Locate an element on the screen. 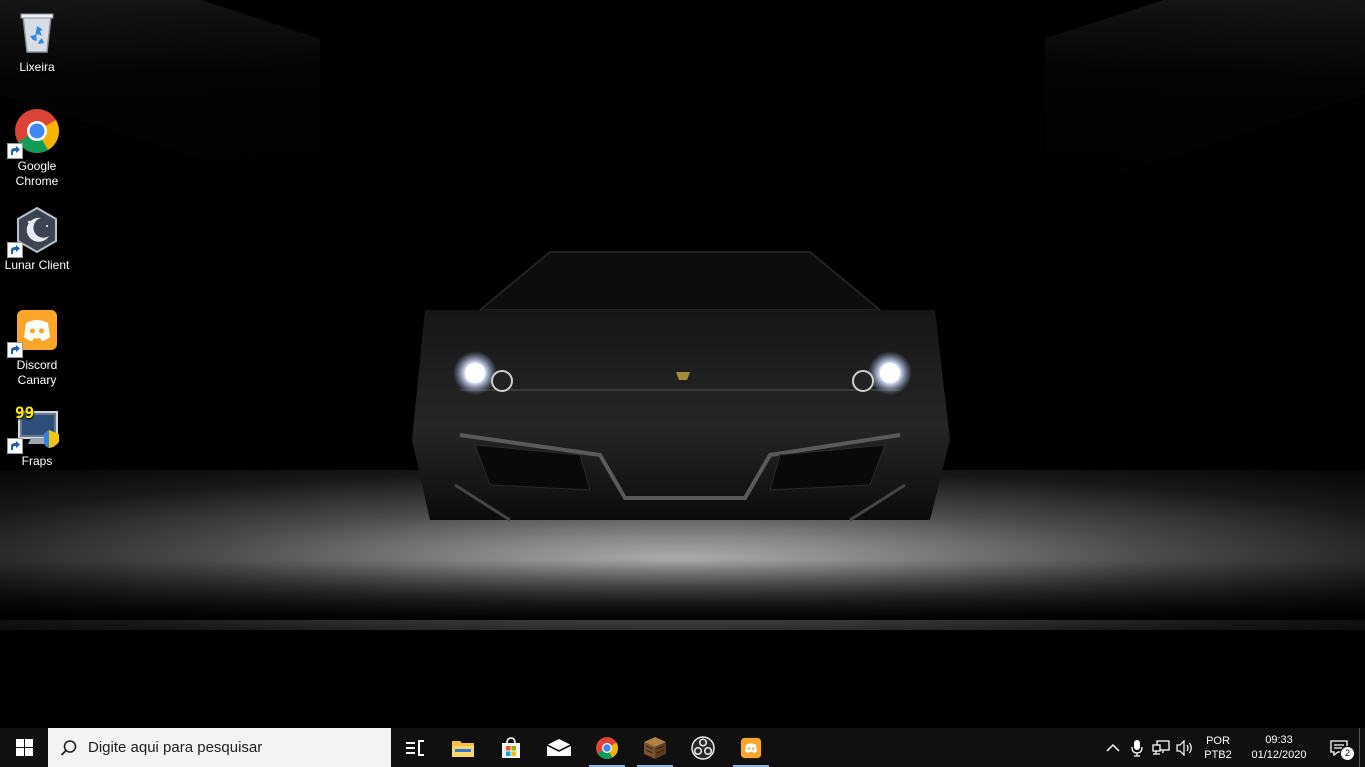  start-button is located at coordinates (24, 747).